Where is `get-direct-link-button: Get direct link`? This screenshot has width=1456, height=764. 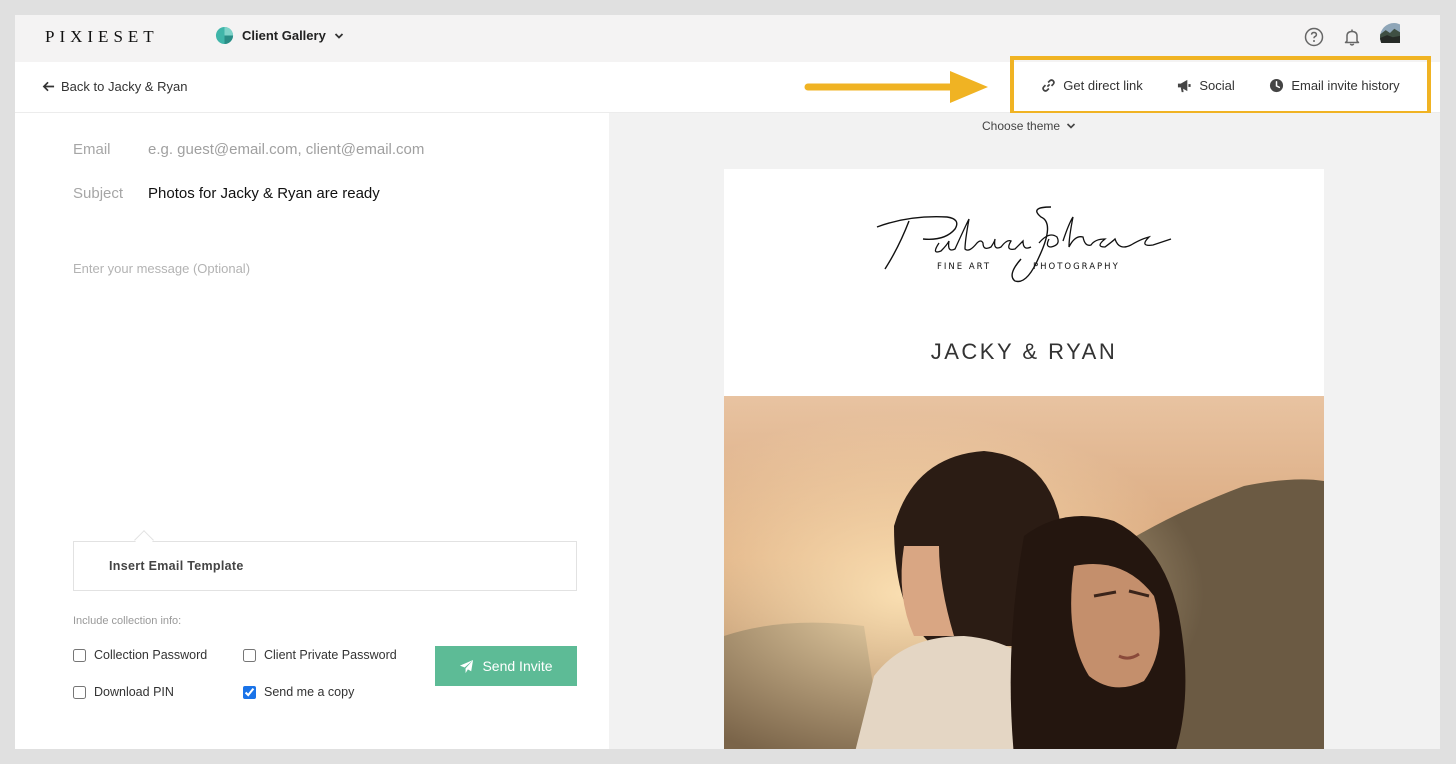
get-direct-link-button: Get direct link is located at coordinates (1092, 85).